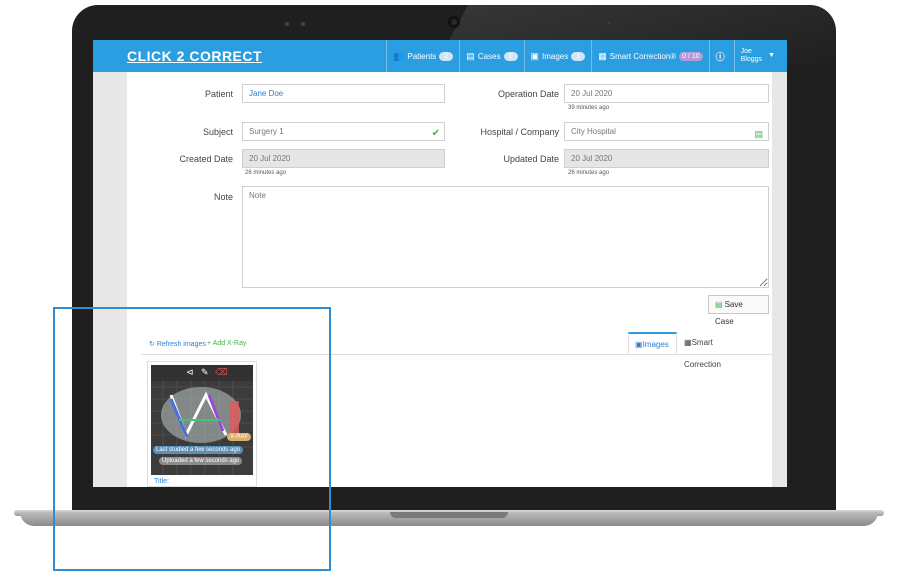  What do you see at coordinates (217, 132) in the screenshot?
I see `subject-label: Subject` at bounding box center [217, 132].